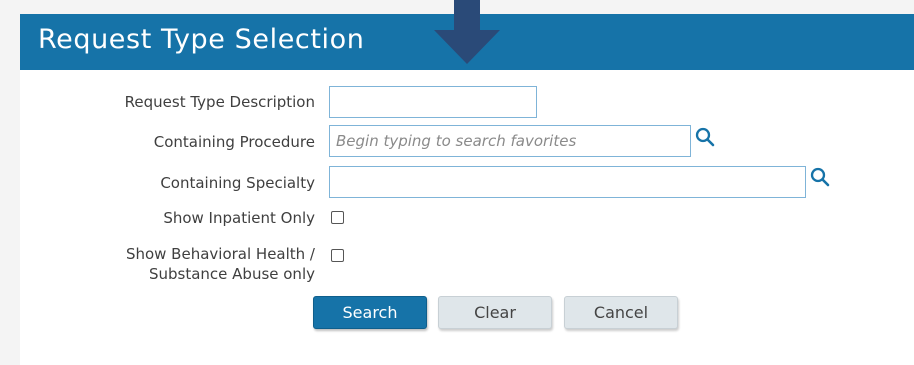  What do you see at coordinates (201, 39) in the screenshot?
I see `page-title: Request Type Selection` at bounding box center [201, 39].